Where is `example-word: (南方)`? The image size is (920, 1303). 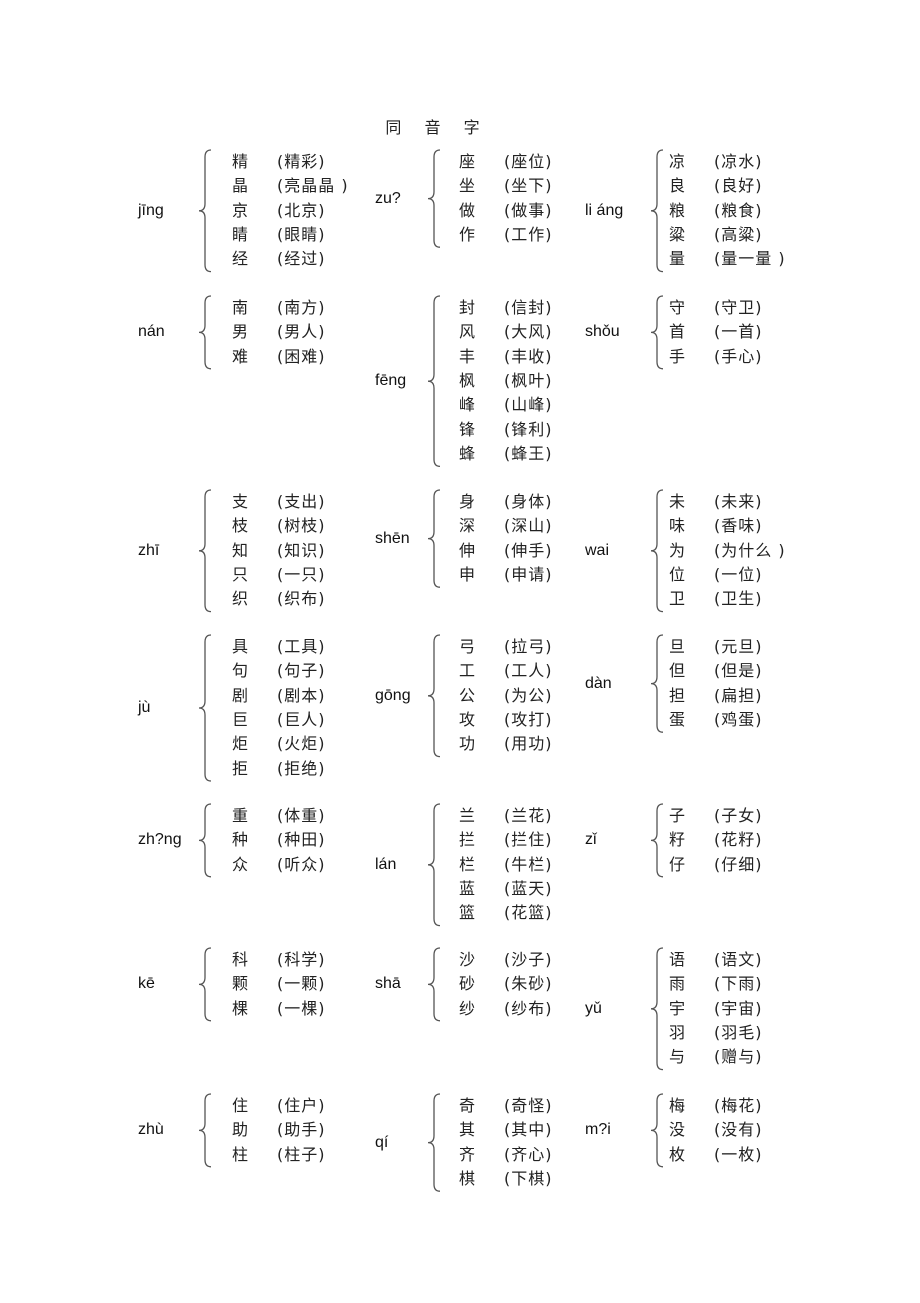
example-word: (南方) is located at coordinates (301, 307).